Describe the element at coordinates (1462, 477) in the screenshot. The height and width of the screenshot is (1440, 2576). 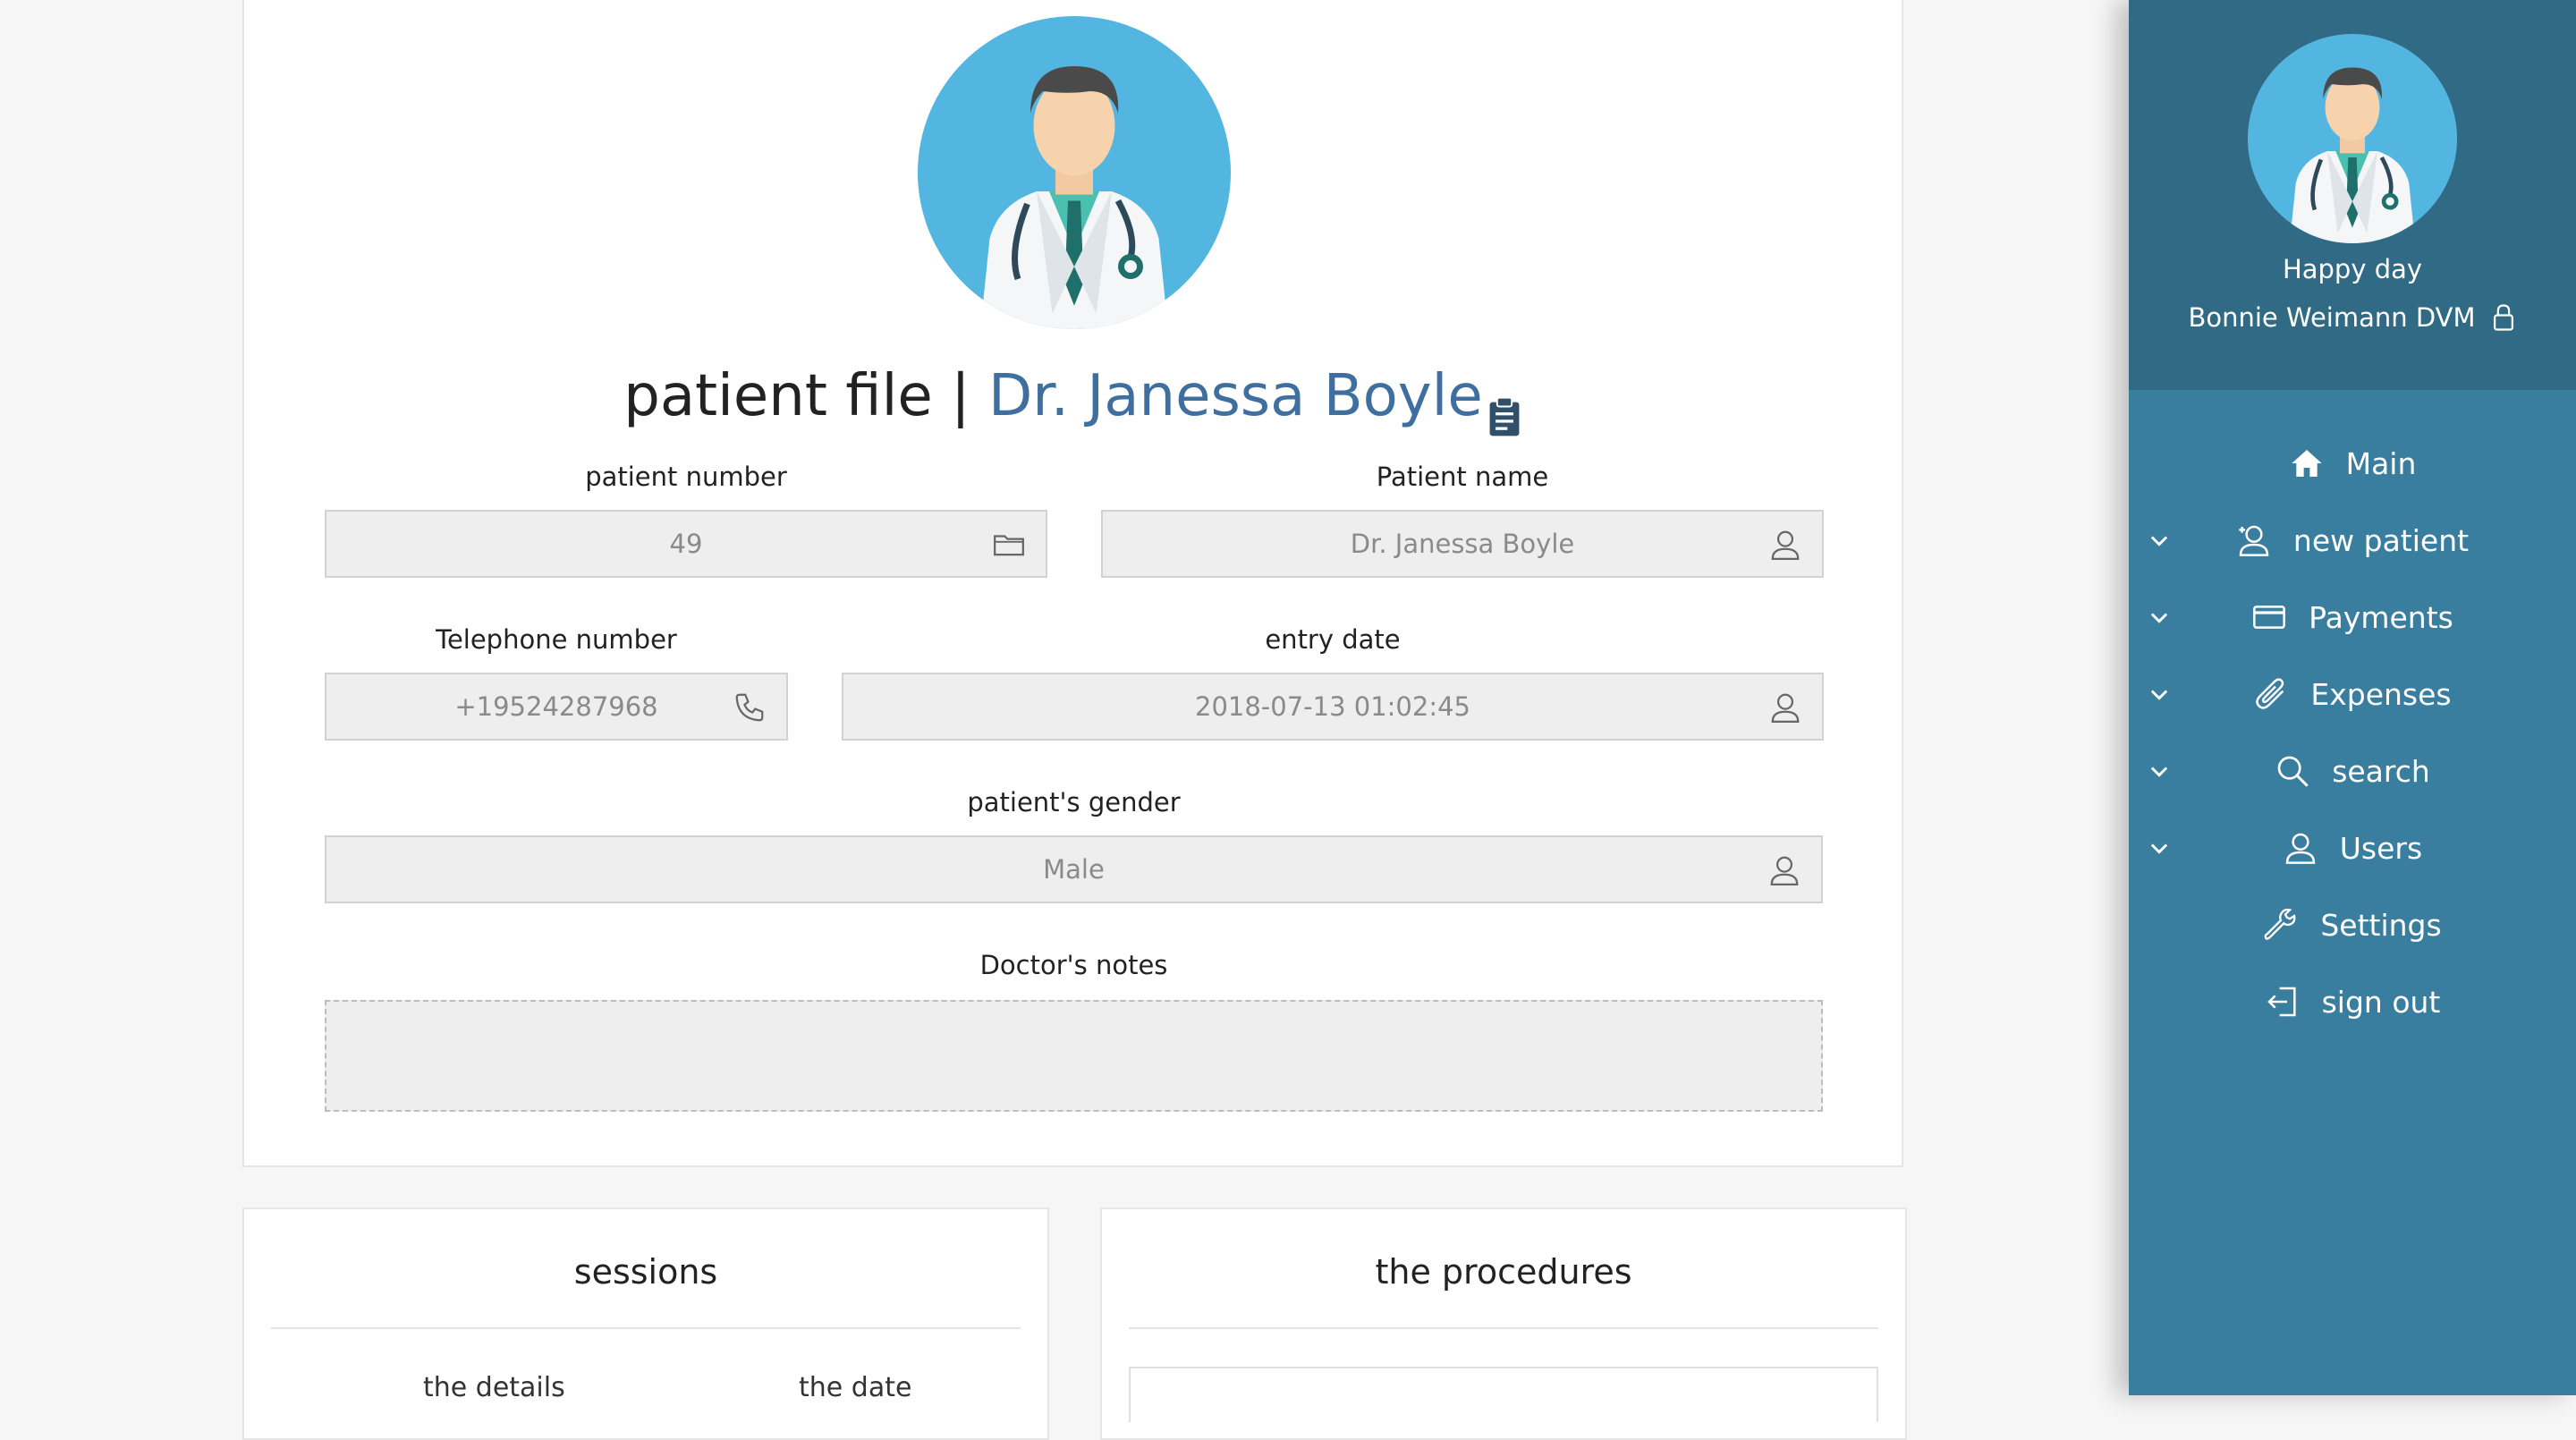
I see `patient-name-label: Patient name` at that location.